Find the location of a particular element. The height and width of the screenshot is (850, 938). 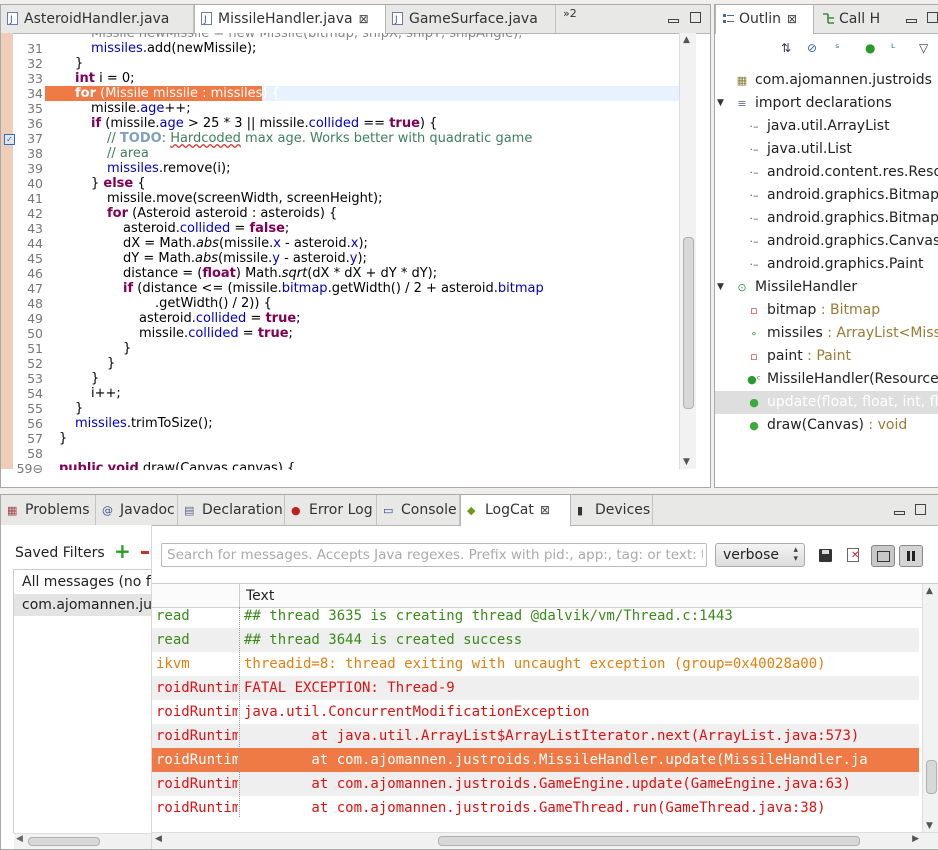

outline-item: ·– java.util.List is located at coordinates (826, 149).